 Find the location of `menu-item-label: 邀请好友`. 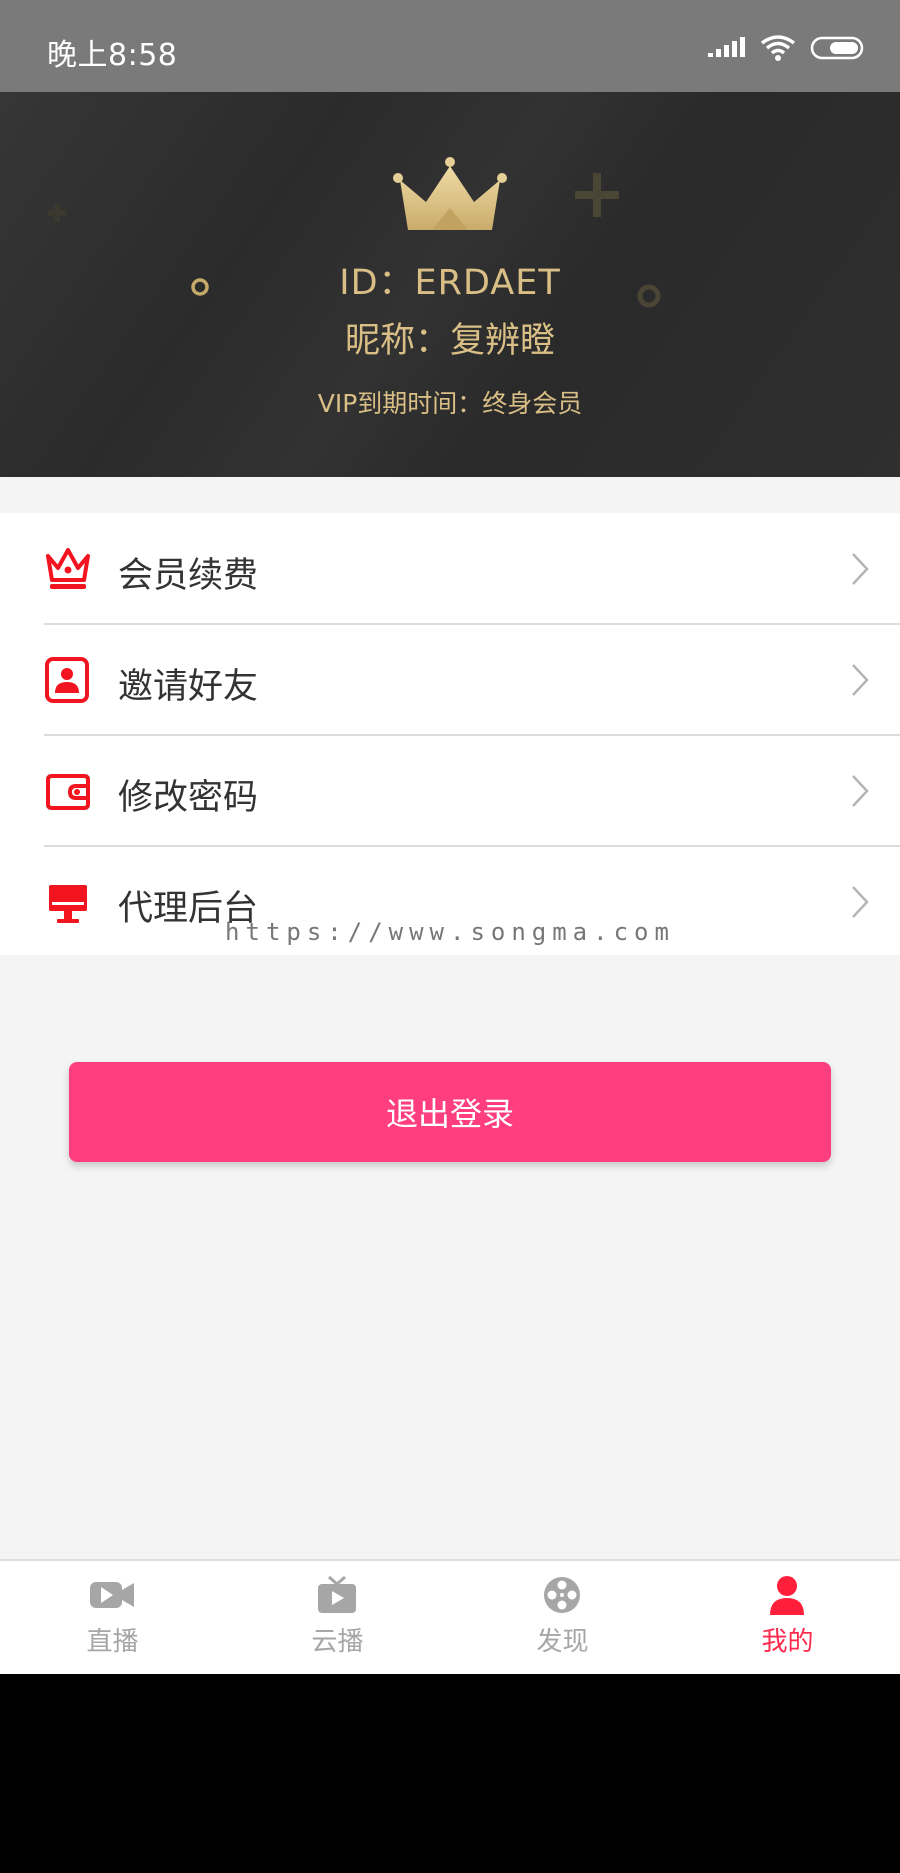

menu-item-label: 邀请好友 is located at coordinates (188, 687).